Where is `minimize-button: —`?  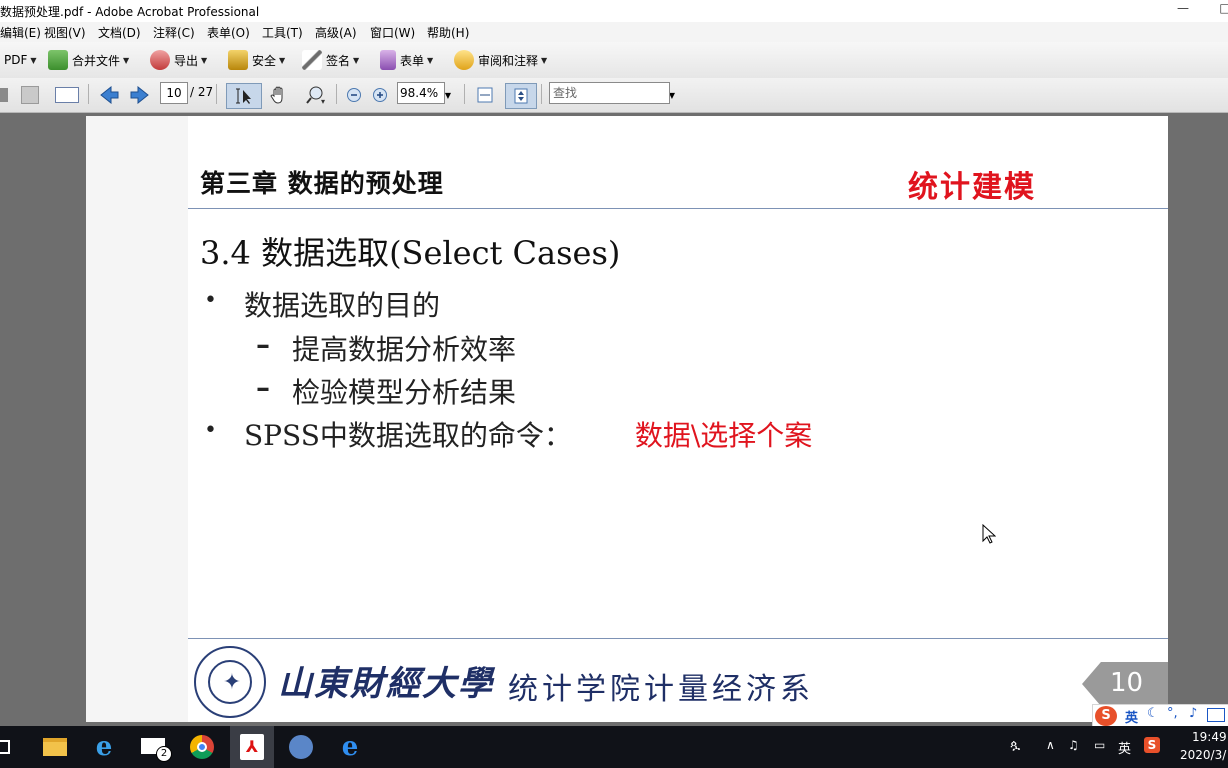
minimize-button: — is located at coordinates (1183, 11).